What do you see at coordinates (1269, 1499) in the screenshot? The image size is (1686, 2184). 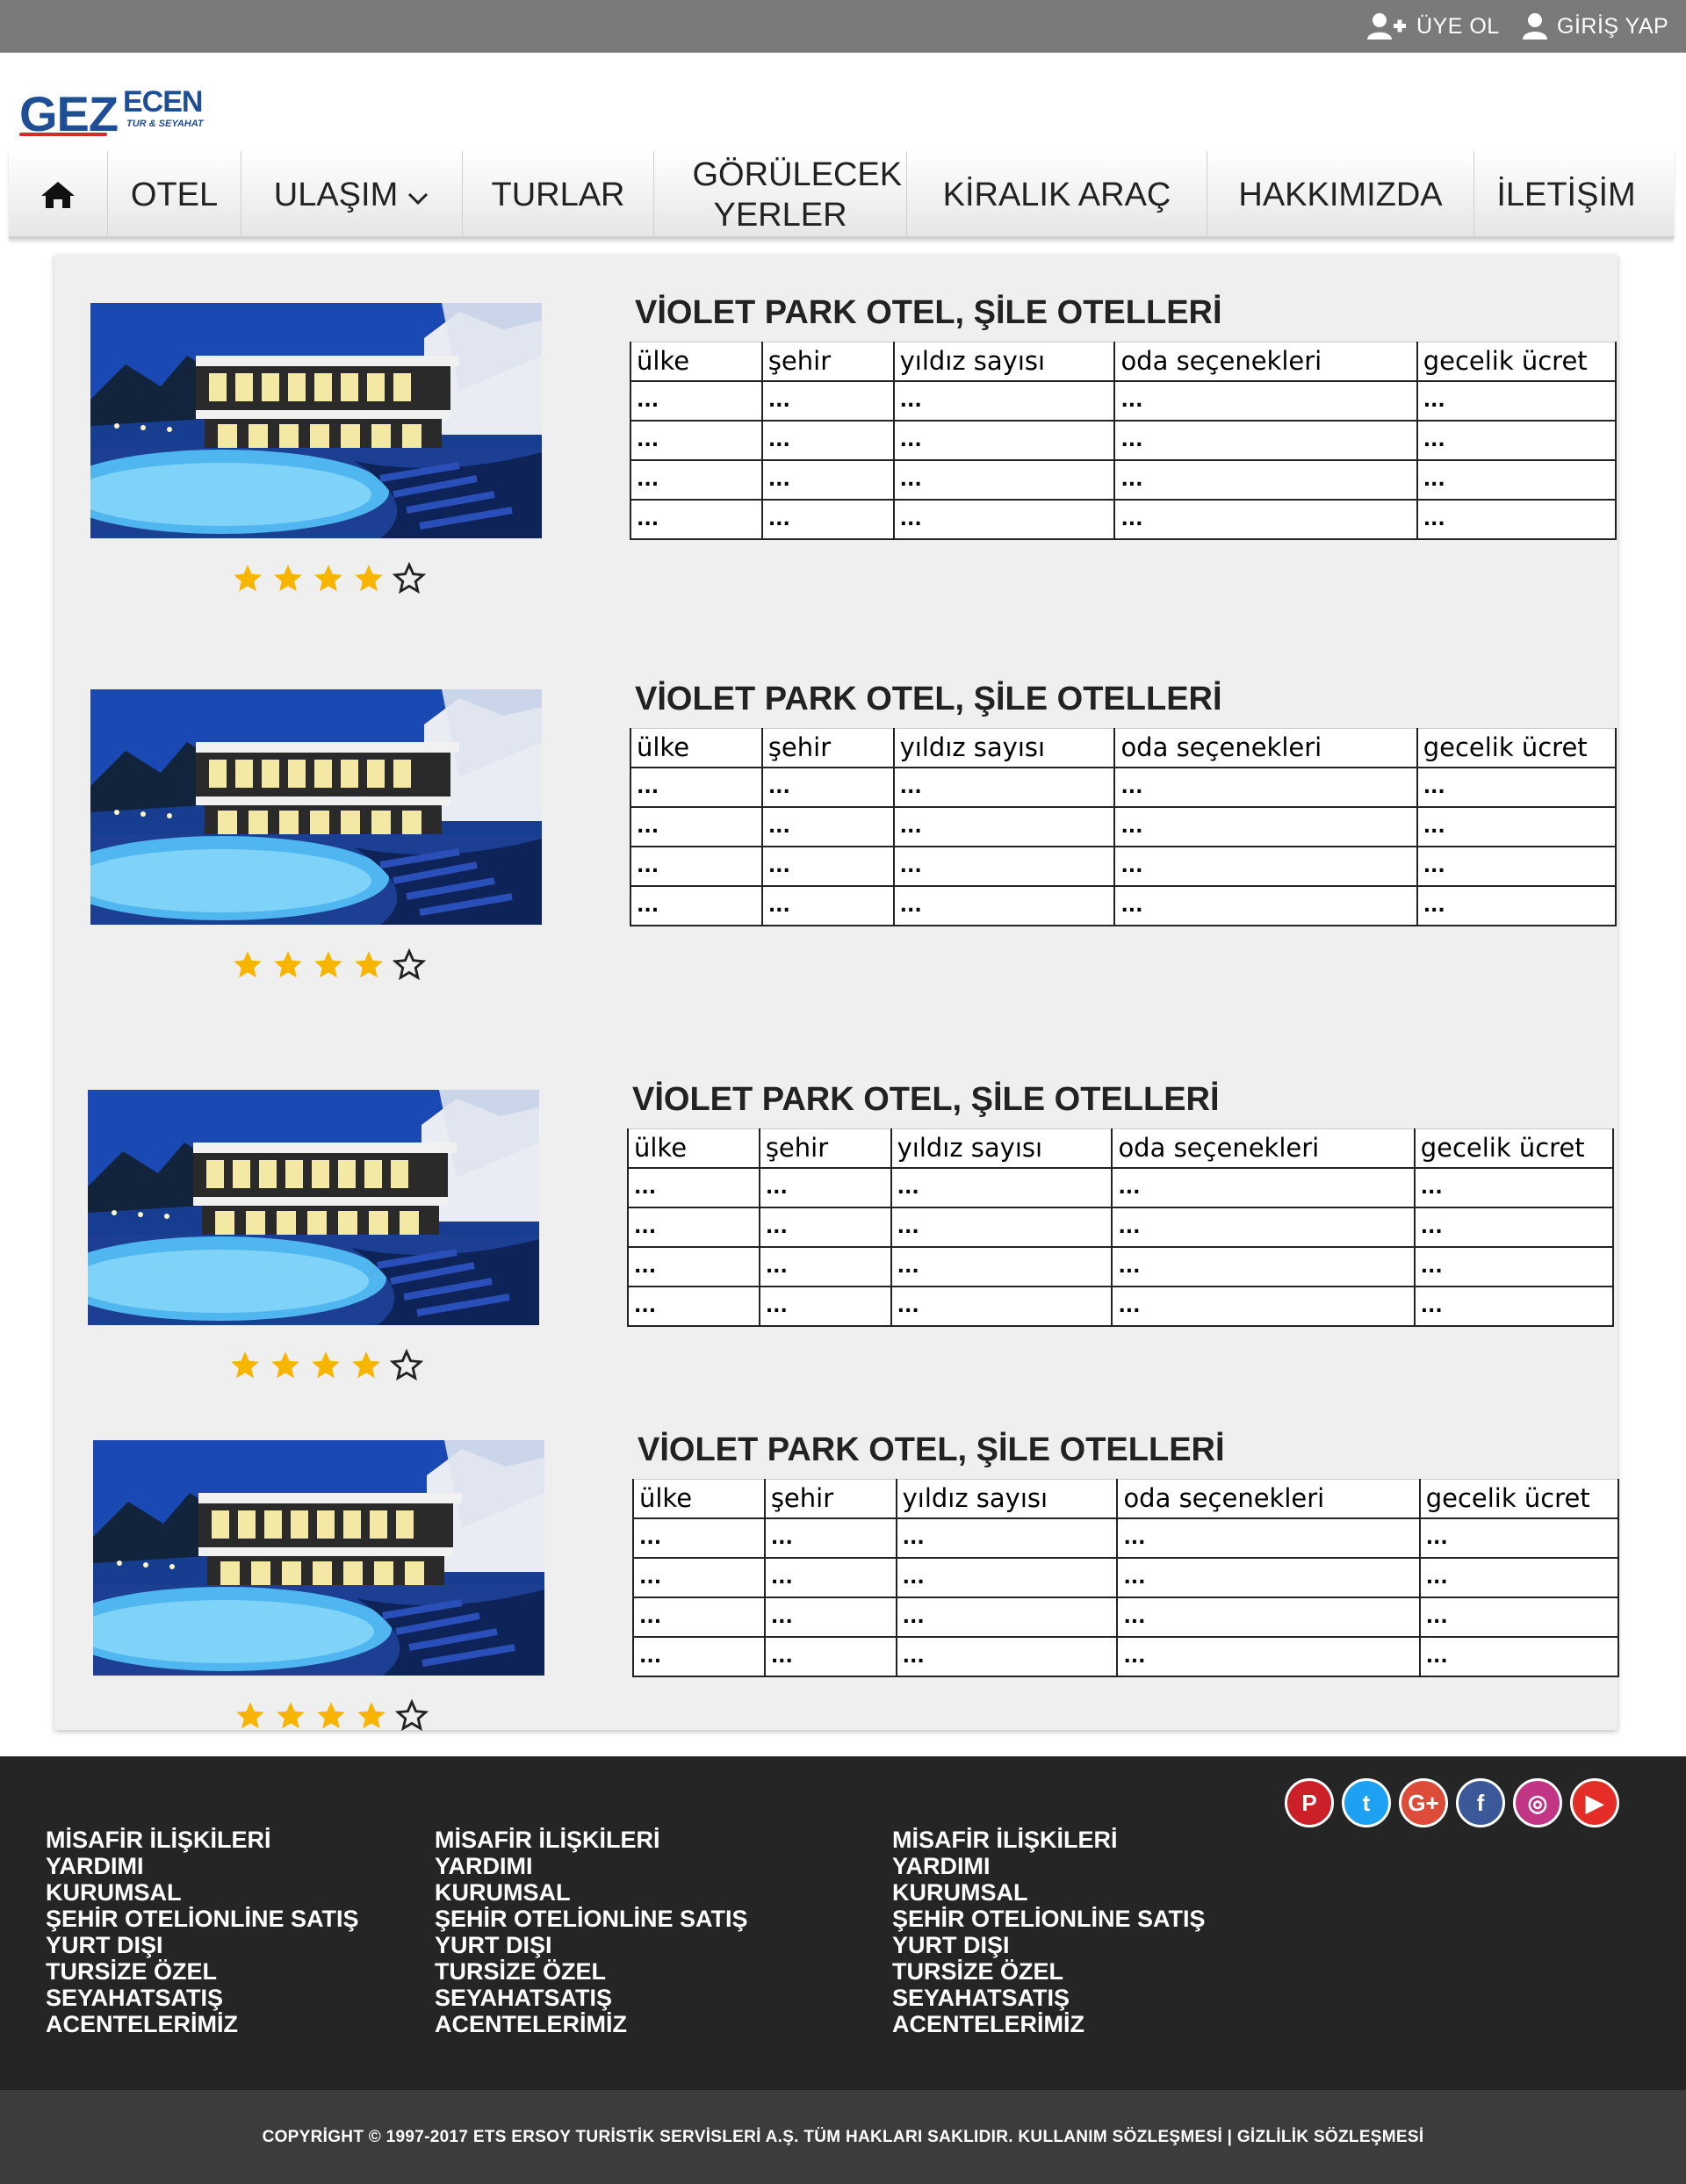 I see `table-header-cell: oda seçenekleri` at bounding box center [1269, 1499].